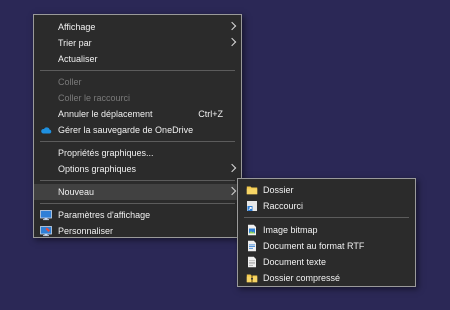  I want to click on menu-item-parametres-affichage: Paramètres d'affichage, so click(137, 215).